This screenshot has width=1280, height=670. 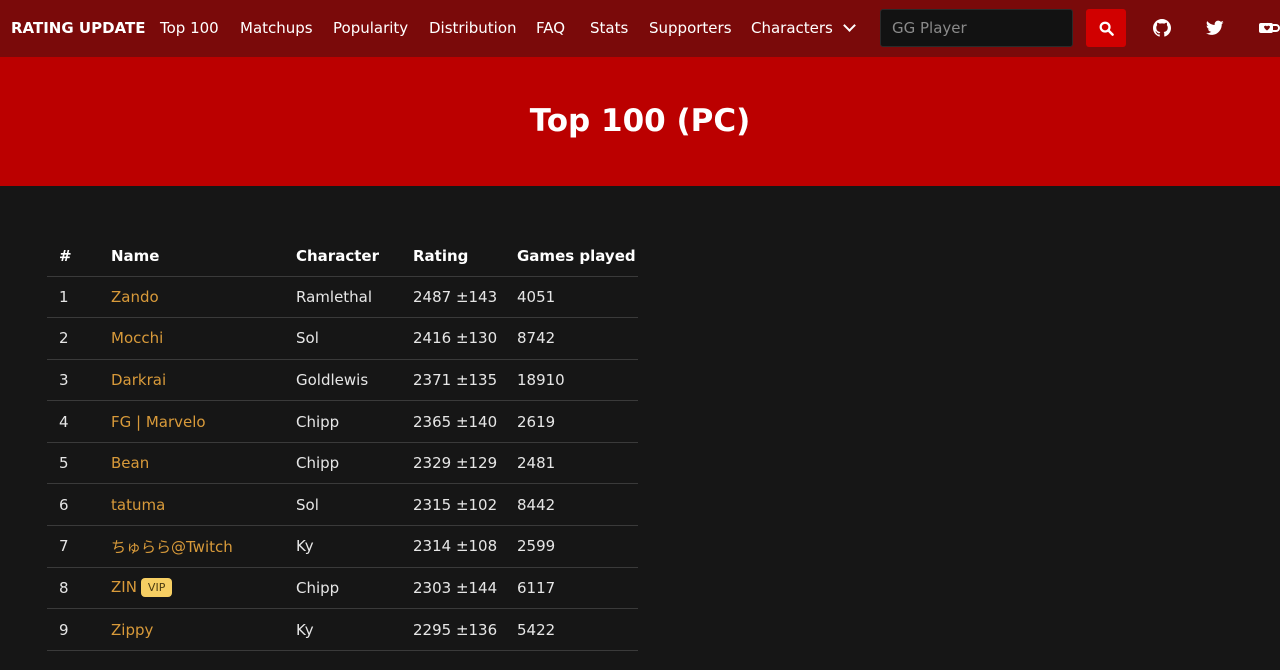 I want to click on character-cell: Ramlethal, so click(x=354, y=297).